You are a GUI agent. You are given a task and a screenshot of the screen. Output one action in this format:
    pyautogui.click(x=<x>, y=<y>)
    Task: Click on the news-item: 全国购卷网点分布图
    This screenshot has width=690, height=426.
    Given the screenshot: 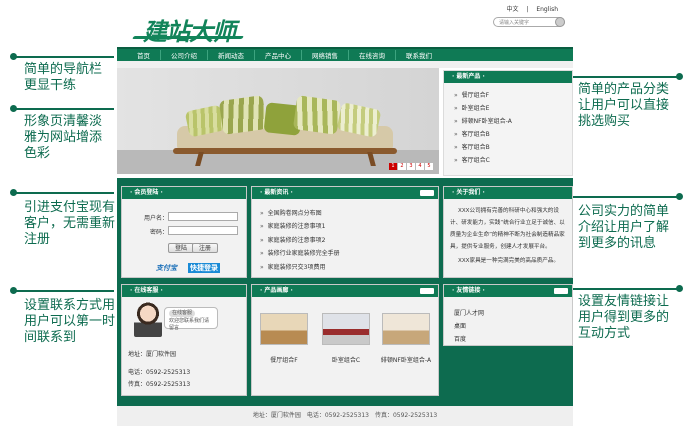 What is the action you would take?
    pyautogui.click(x=349, y=213)
    